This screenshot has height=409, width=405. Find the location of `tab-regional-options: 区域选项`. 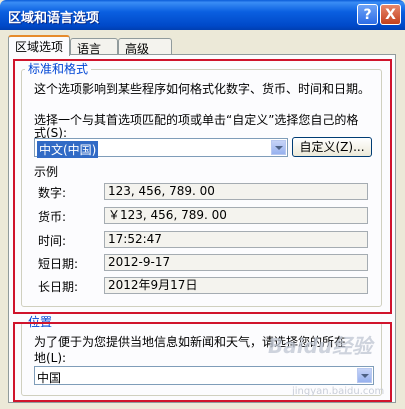

tab-regional-options: 区域选项 is located at coordinates (39, 45).